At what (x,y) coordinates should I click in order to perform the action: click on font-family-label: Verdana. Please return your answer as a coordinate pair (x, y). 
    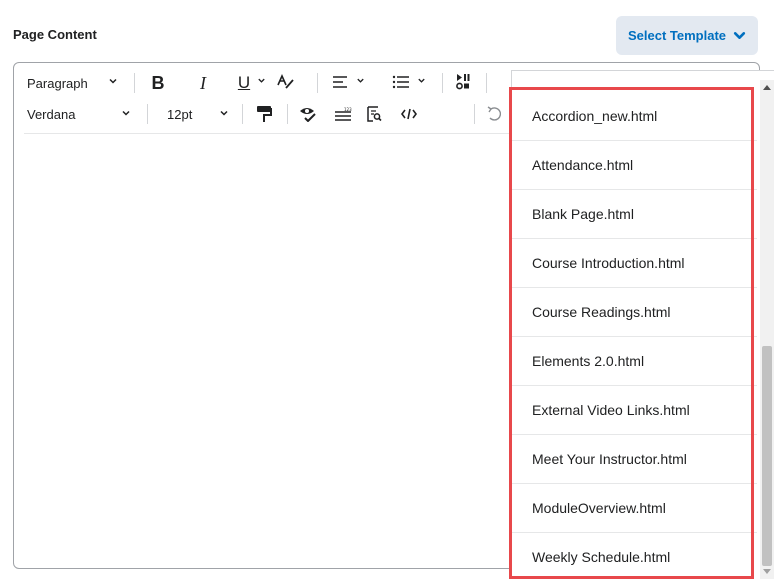
    Looking at the image, I should click on (51, 114).